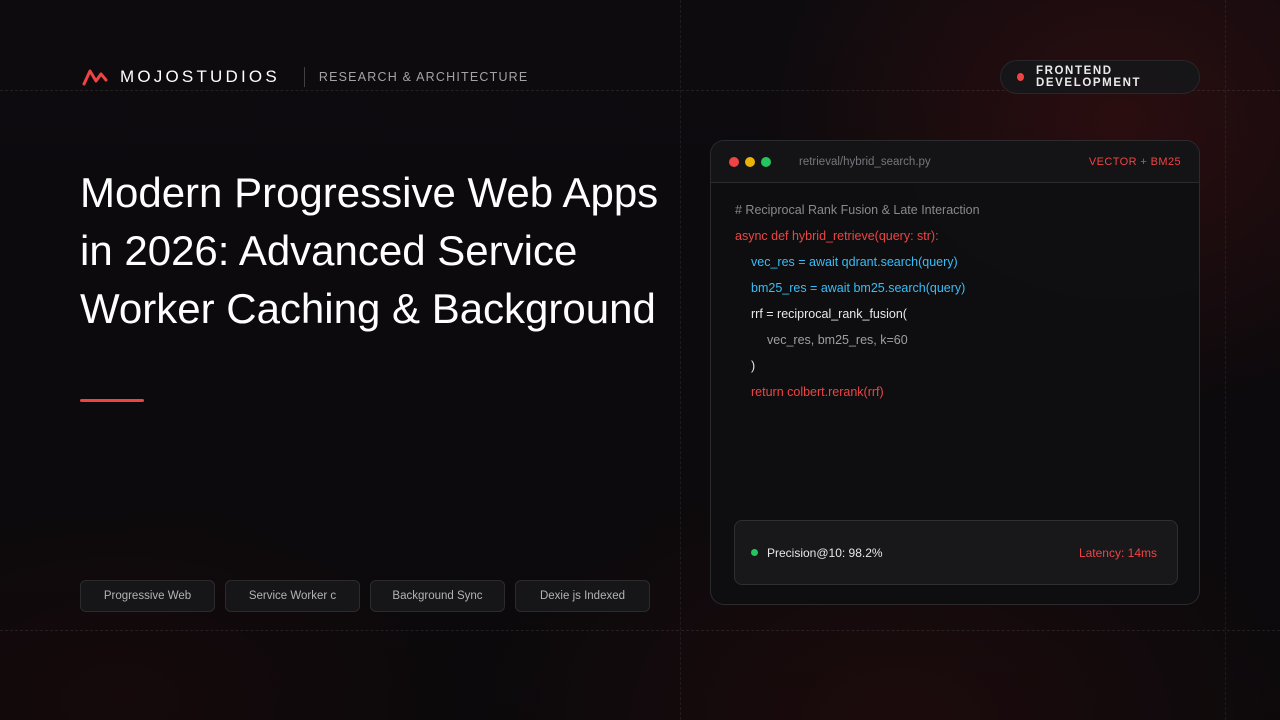 The height and width of the screenshot is (720, 1280). What do you see at coordinates (1117, 552) in the screenshot?
I see `latency-metric: Latency: 14ms` at bounding box center [1117, 552].